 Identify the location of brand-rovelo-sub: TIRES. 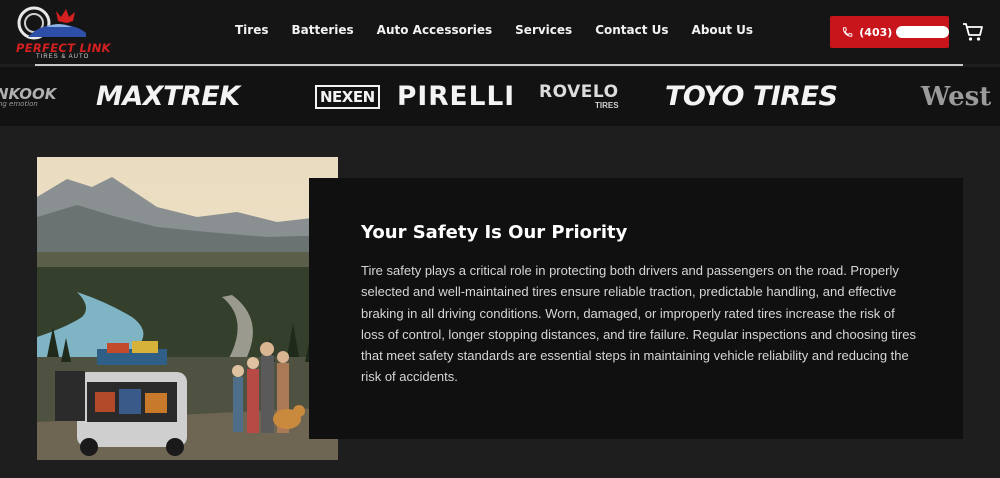
(606, 105).